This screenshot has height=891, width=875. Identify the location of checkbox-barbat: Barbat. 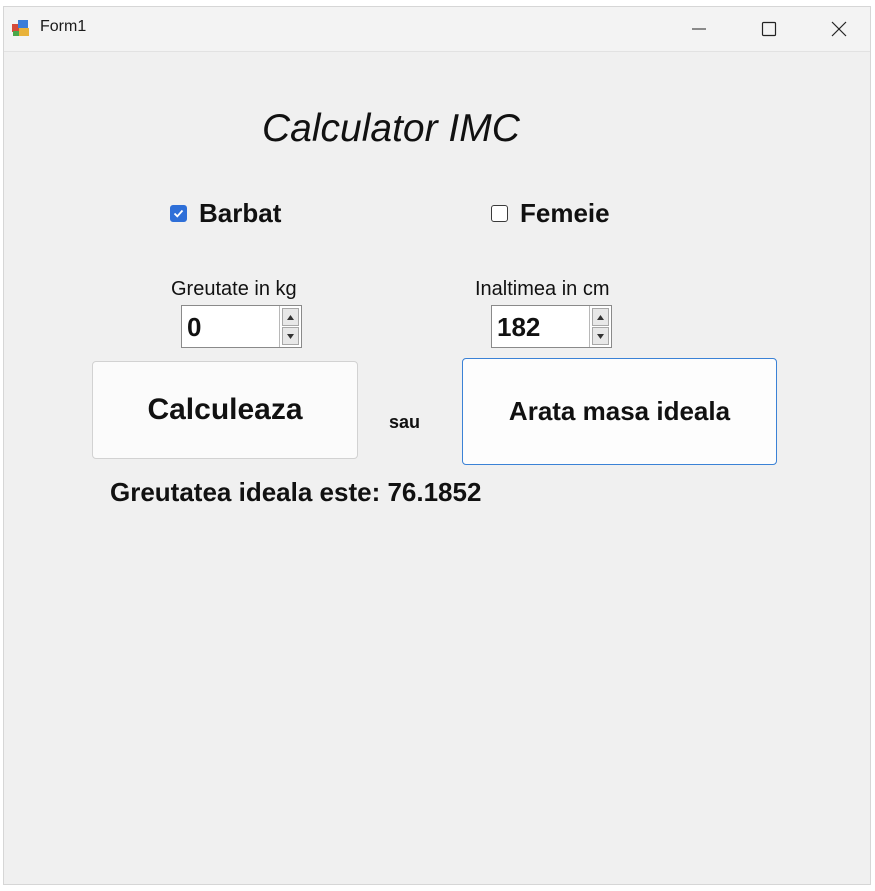
(225, 213).